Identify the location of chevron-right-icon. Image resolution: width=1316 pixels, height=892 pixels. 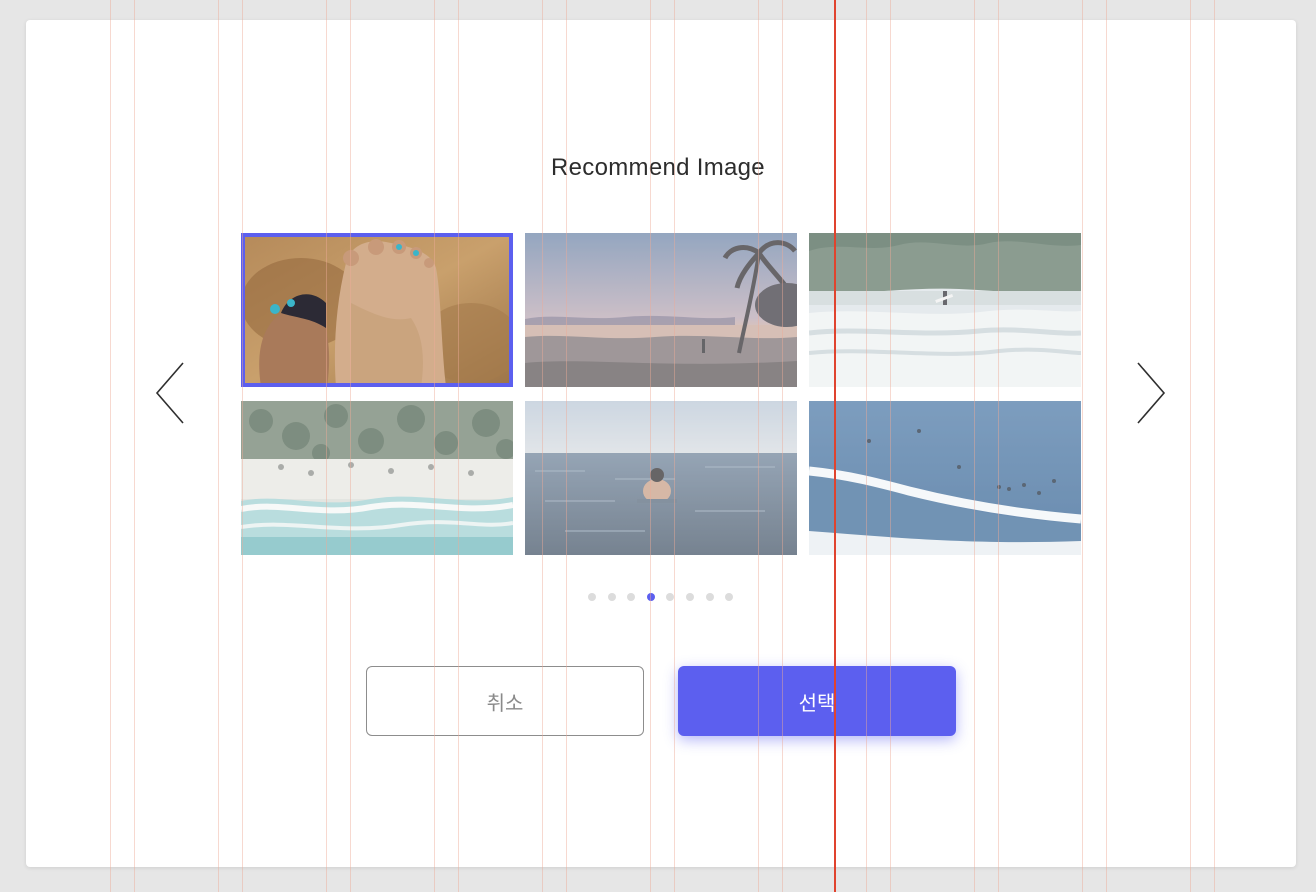
(1151, 393).